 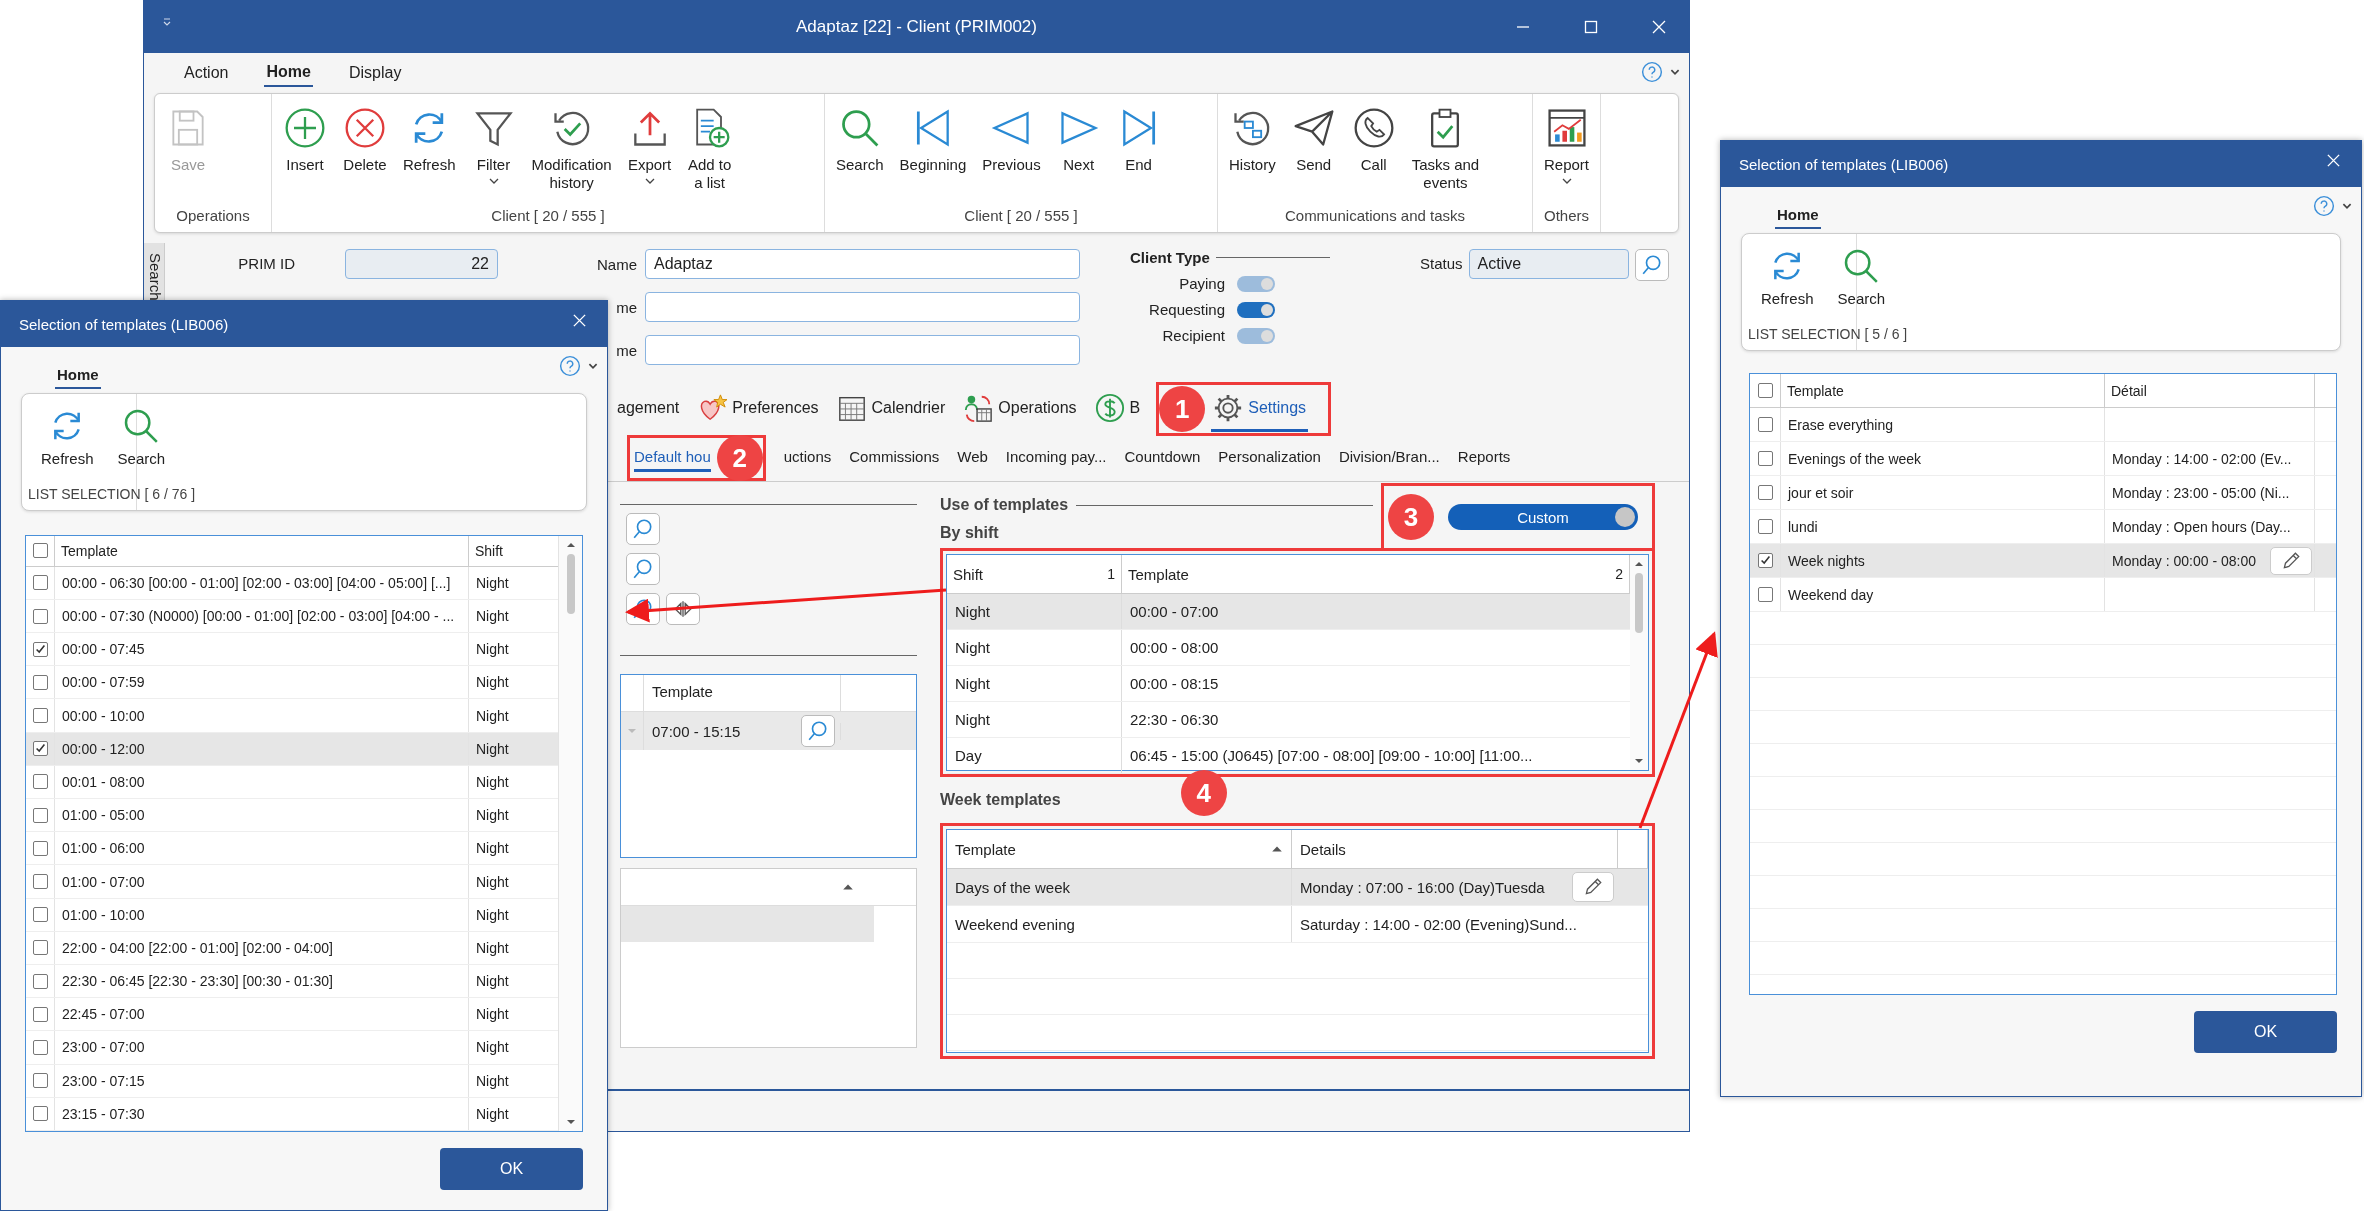 I want to click on sort-arrow-icon, so click(x=848, y=887).